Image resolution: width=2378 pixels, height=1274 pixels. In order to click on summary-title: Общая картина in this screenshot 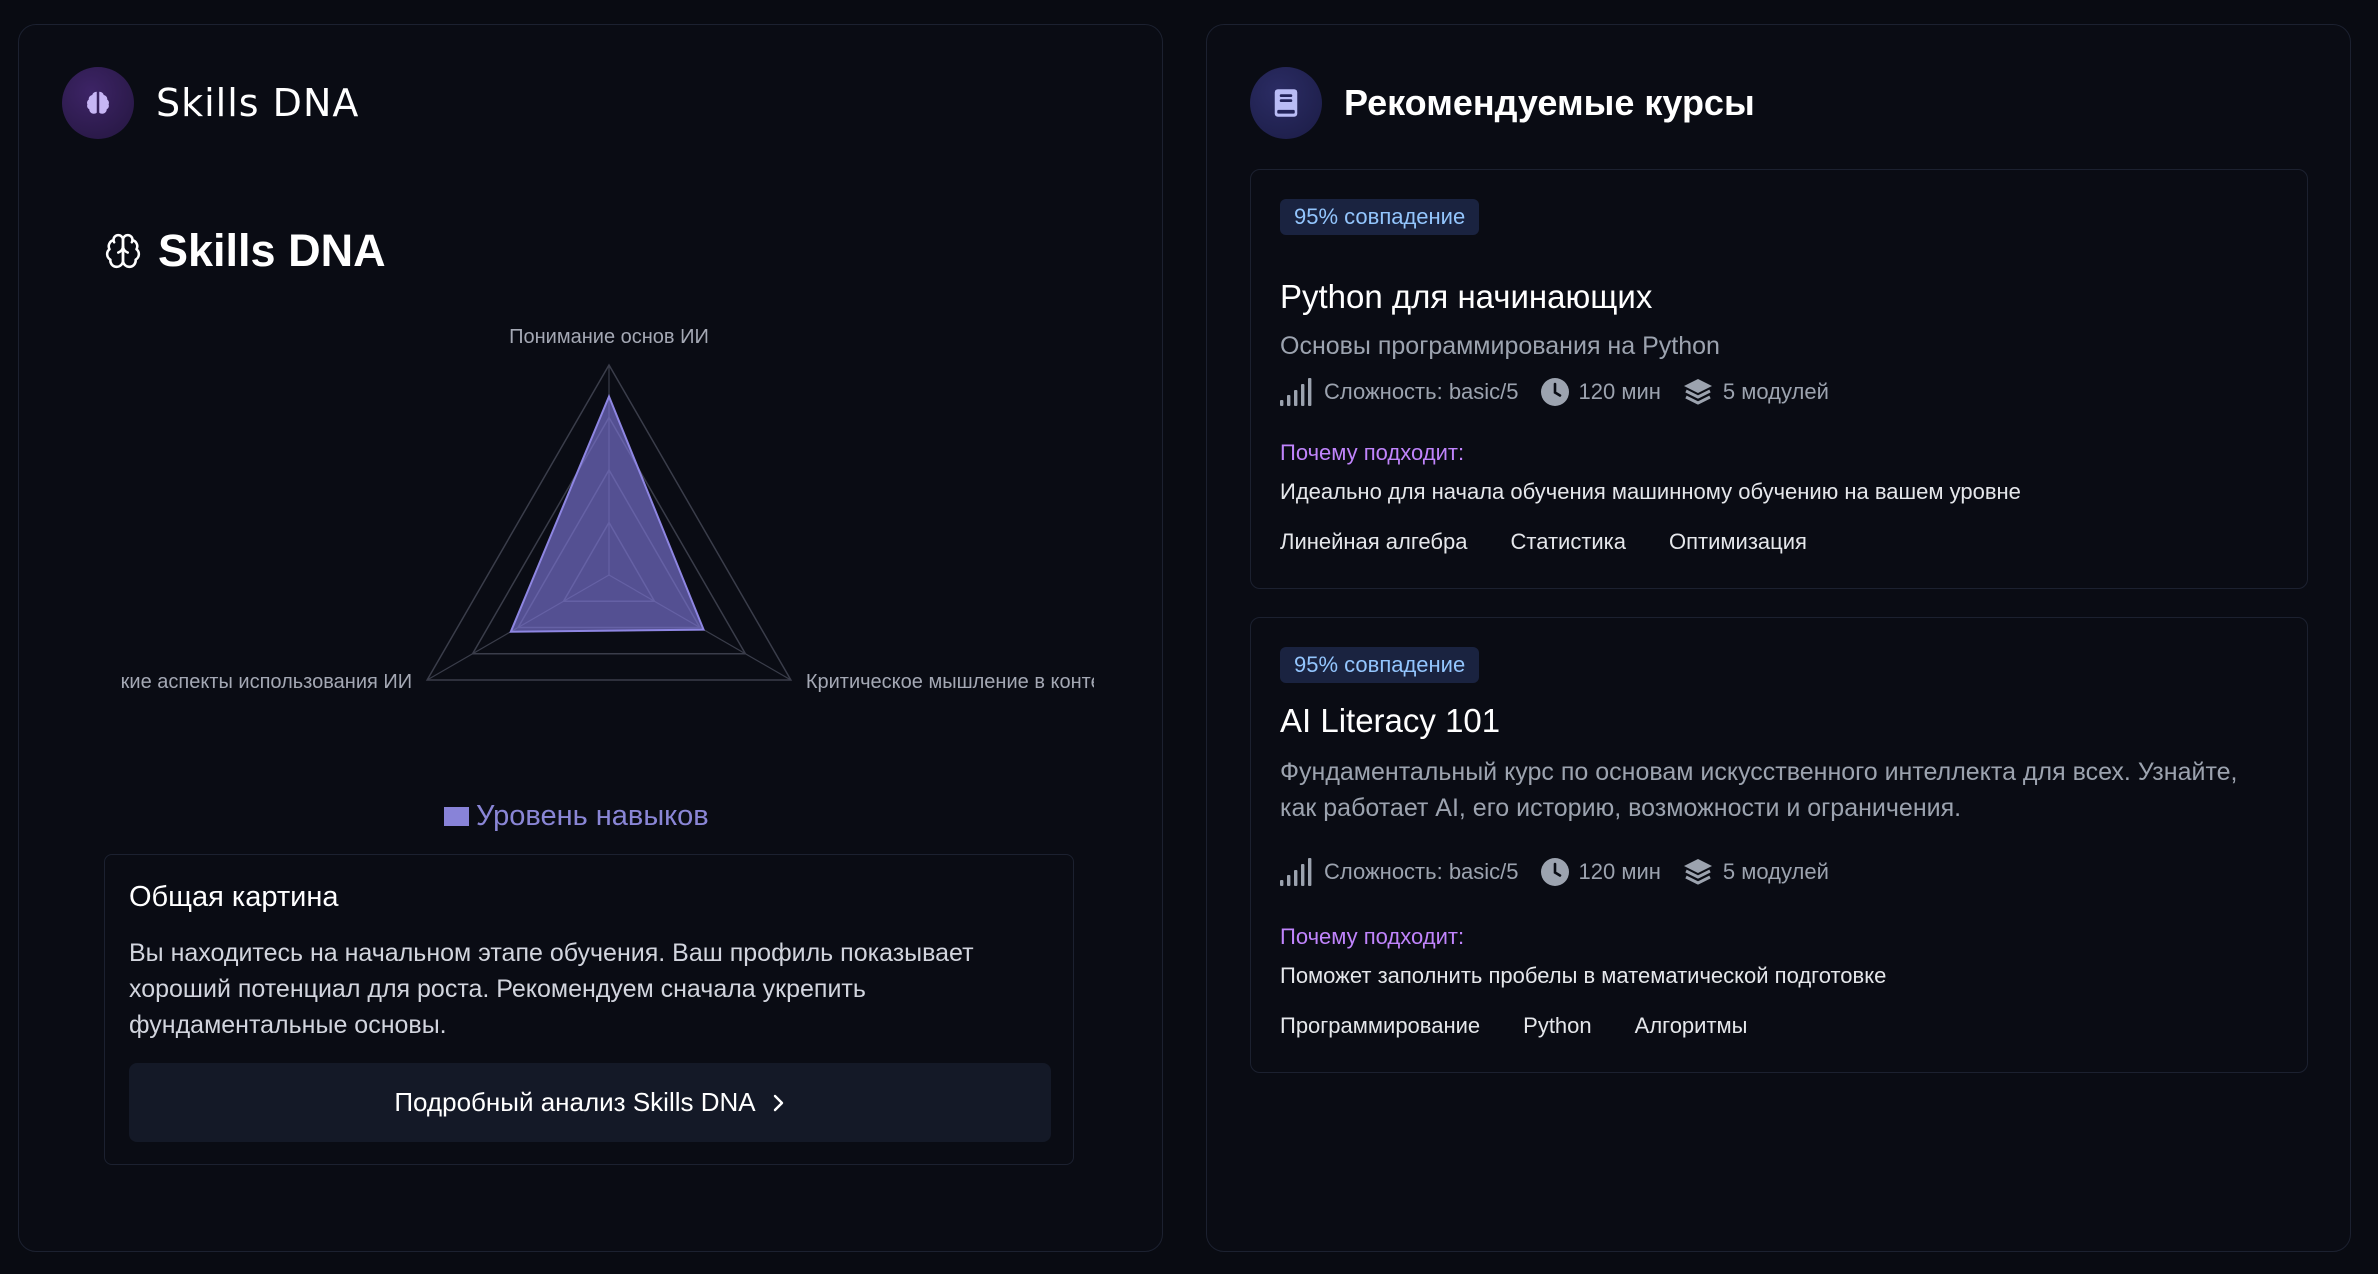, I will do `click(234, 897)`.